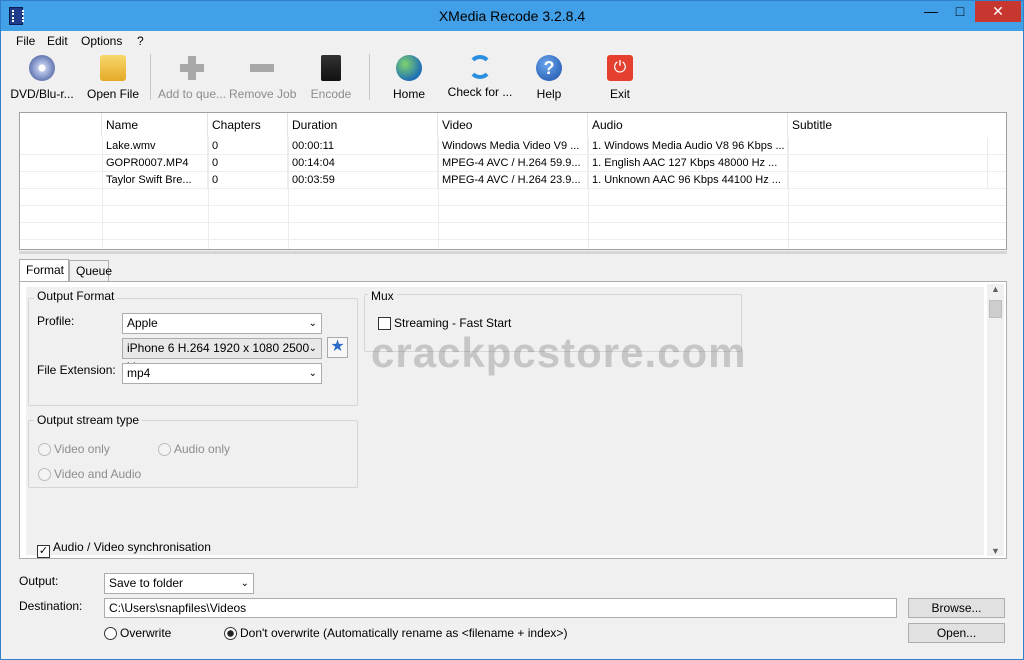 The width and height of the screenshot is (1024, 660). What do you see at coordinates (995, 289) in the screenshot?
I see `scroll-up-icon: ▲` at bounding box center [995, 289].